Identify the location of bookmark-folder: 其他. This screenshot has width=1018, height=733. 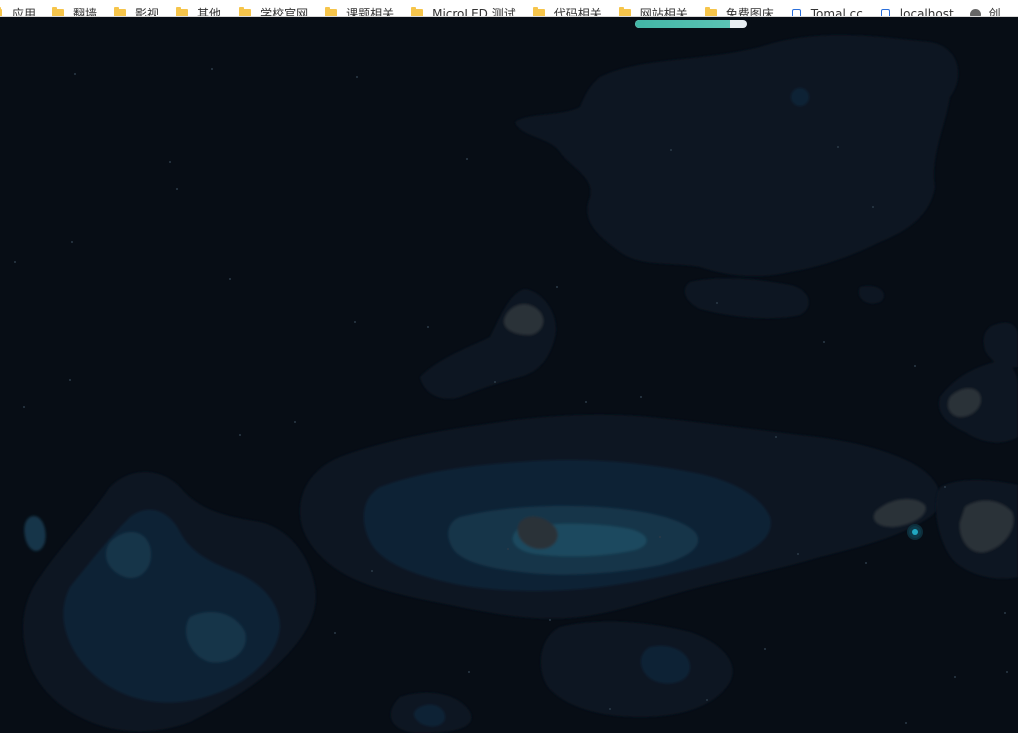
(199, 12).